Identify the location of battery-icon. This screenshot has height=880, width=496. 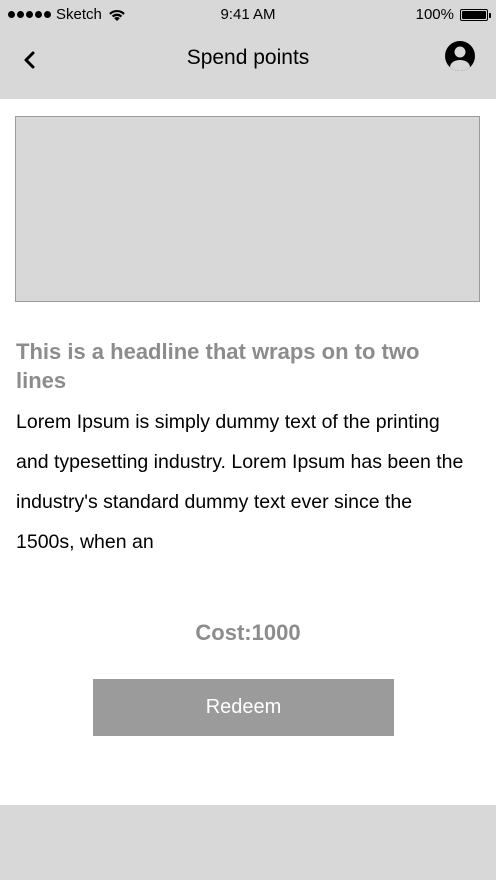
(475, 14).